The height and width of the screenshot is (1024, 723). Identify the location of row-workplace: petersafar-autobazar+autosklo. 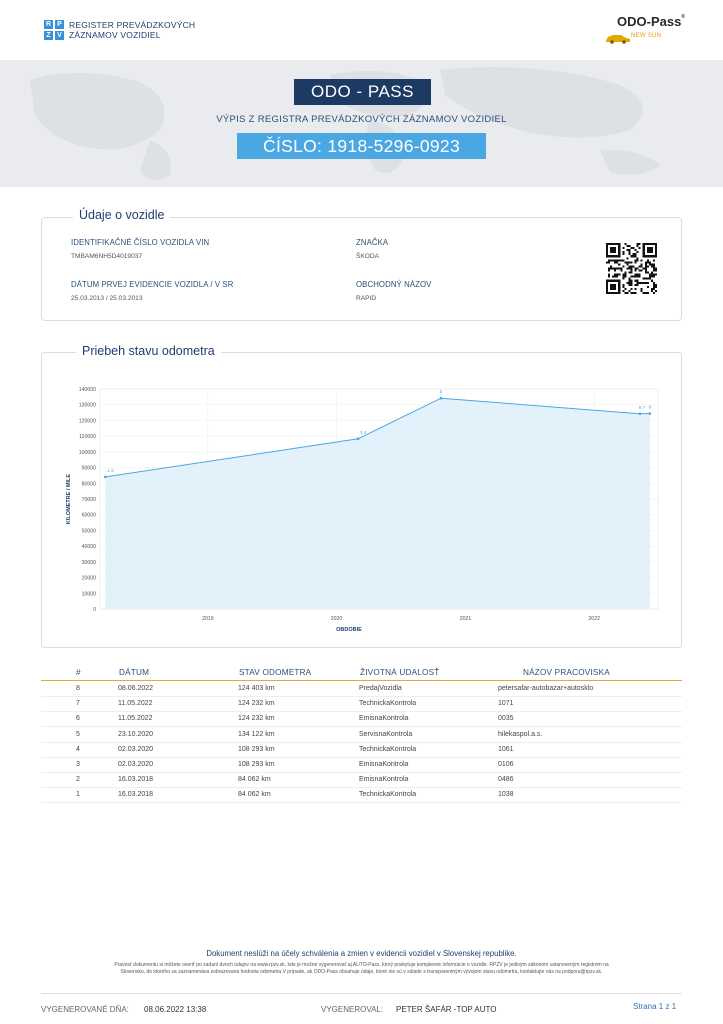
(546, 688).